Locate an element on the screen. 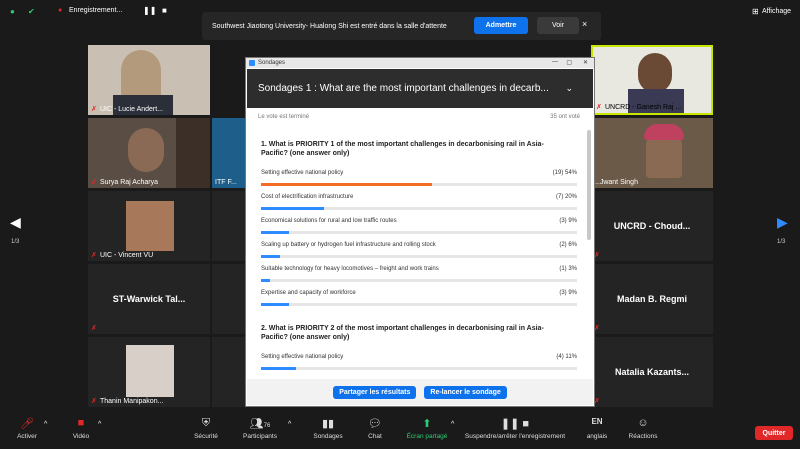 The image size is (800, 449). mic-muted-icon: 🎤︎ is located at coordinates (27, 424).